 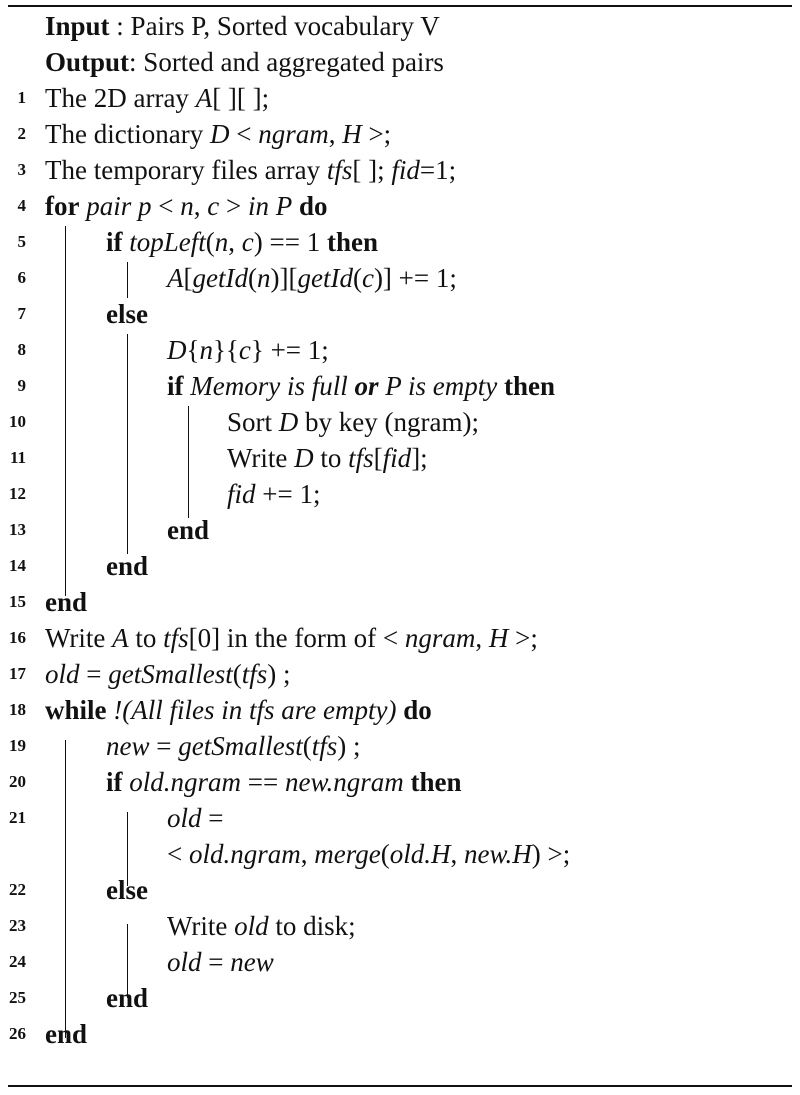 What do you see at coordinates (22, 169) in the screenshot?
I see `line-number: 3` at bounding box center [22, 169].